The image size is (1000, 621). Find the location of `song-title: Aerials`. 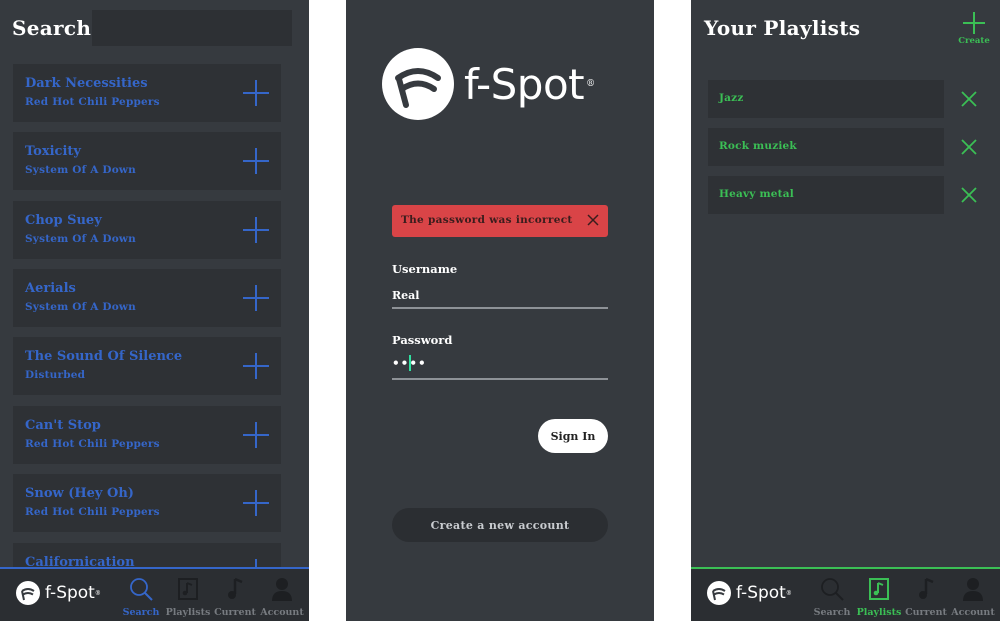

song-title: Aerials is located at coordinates (50, 288).